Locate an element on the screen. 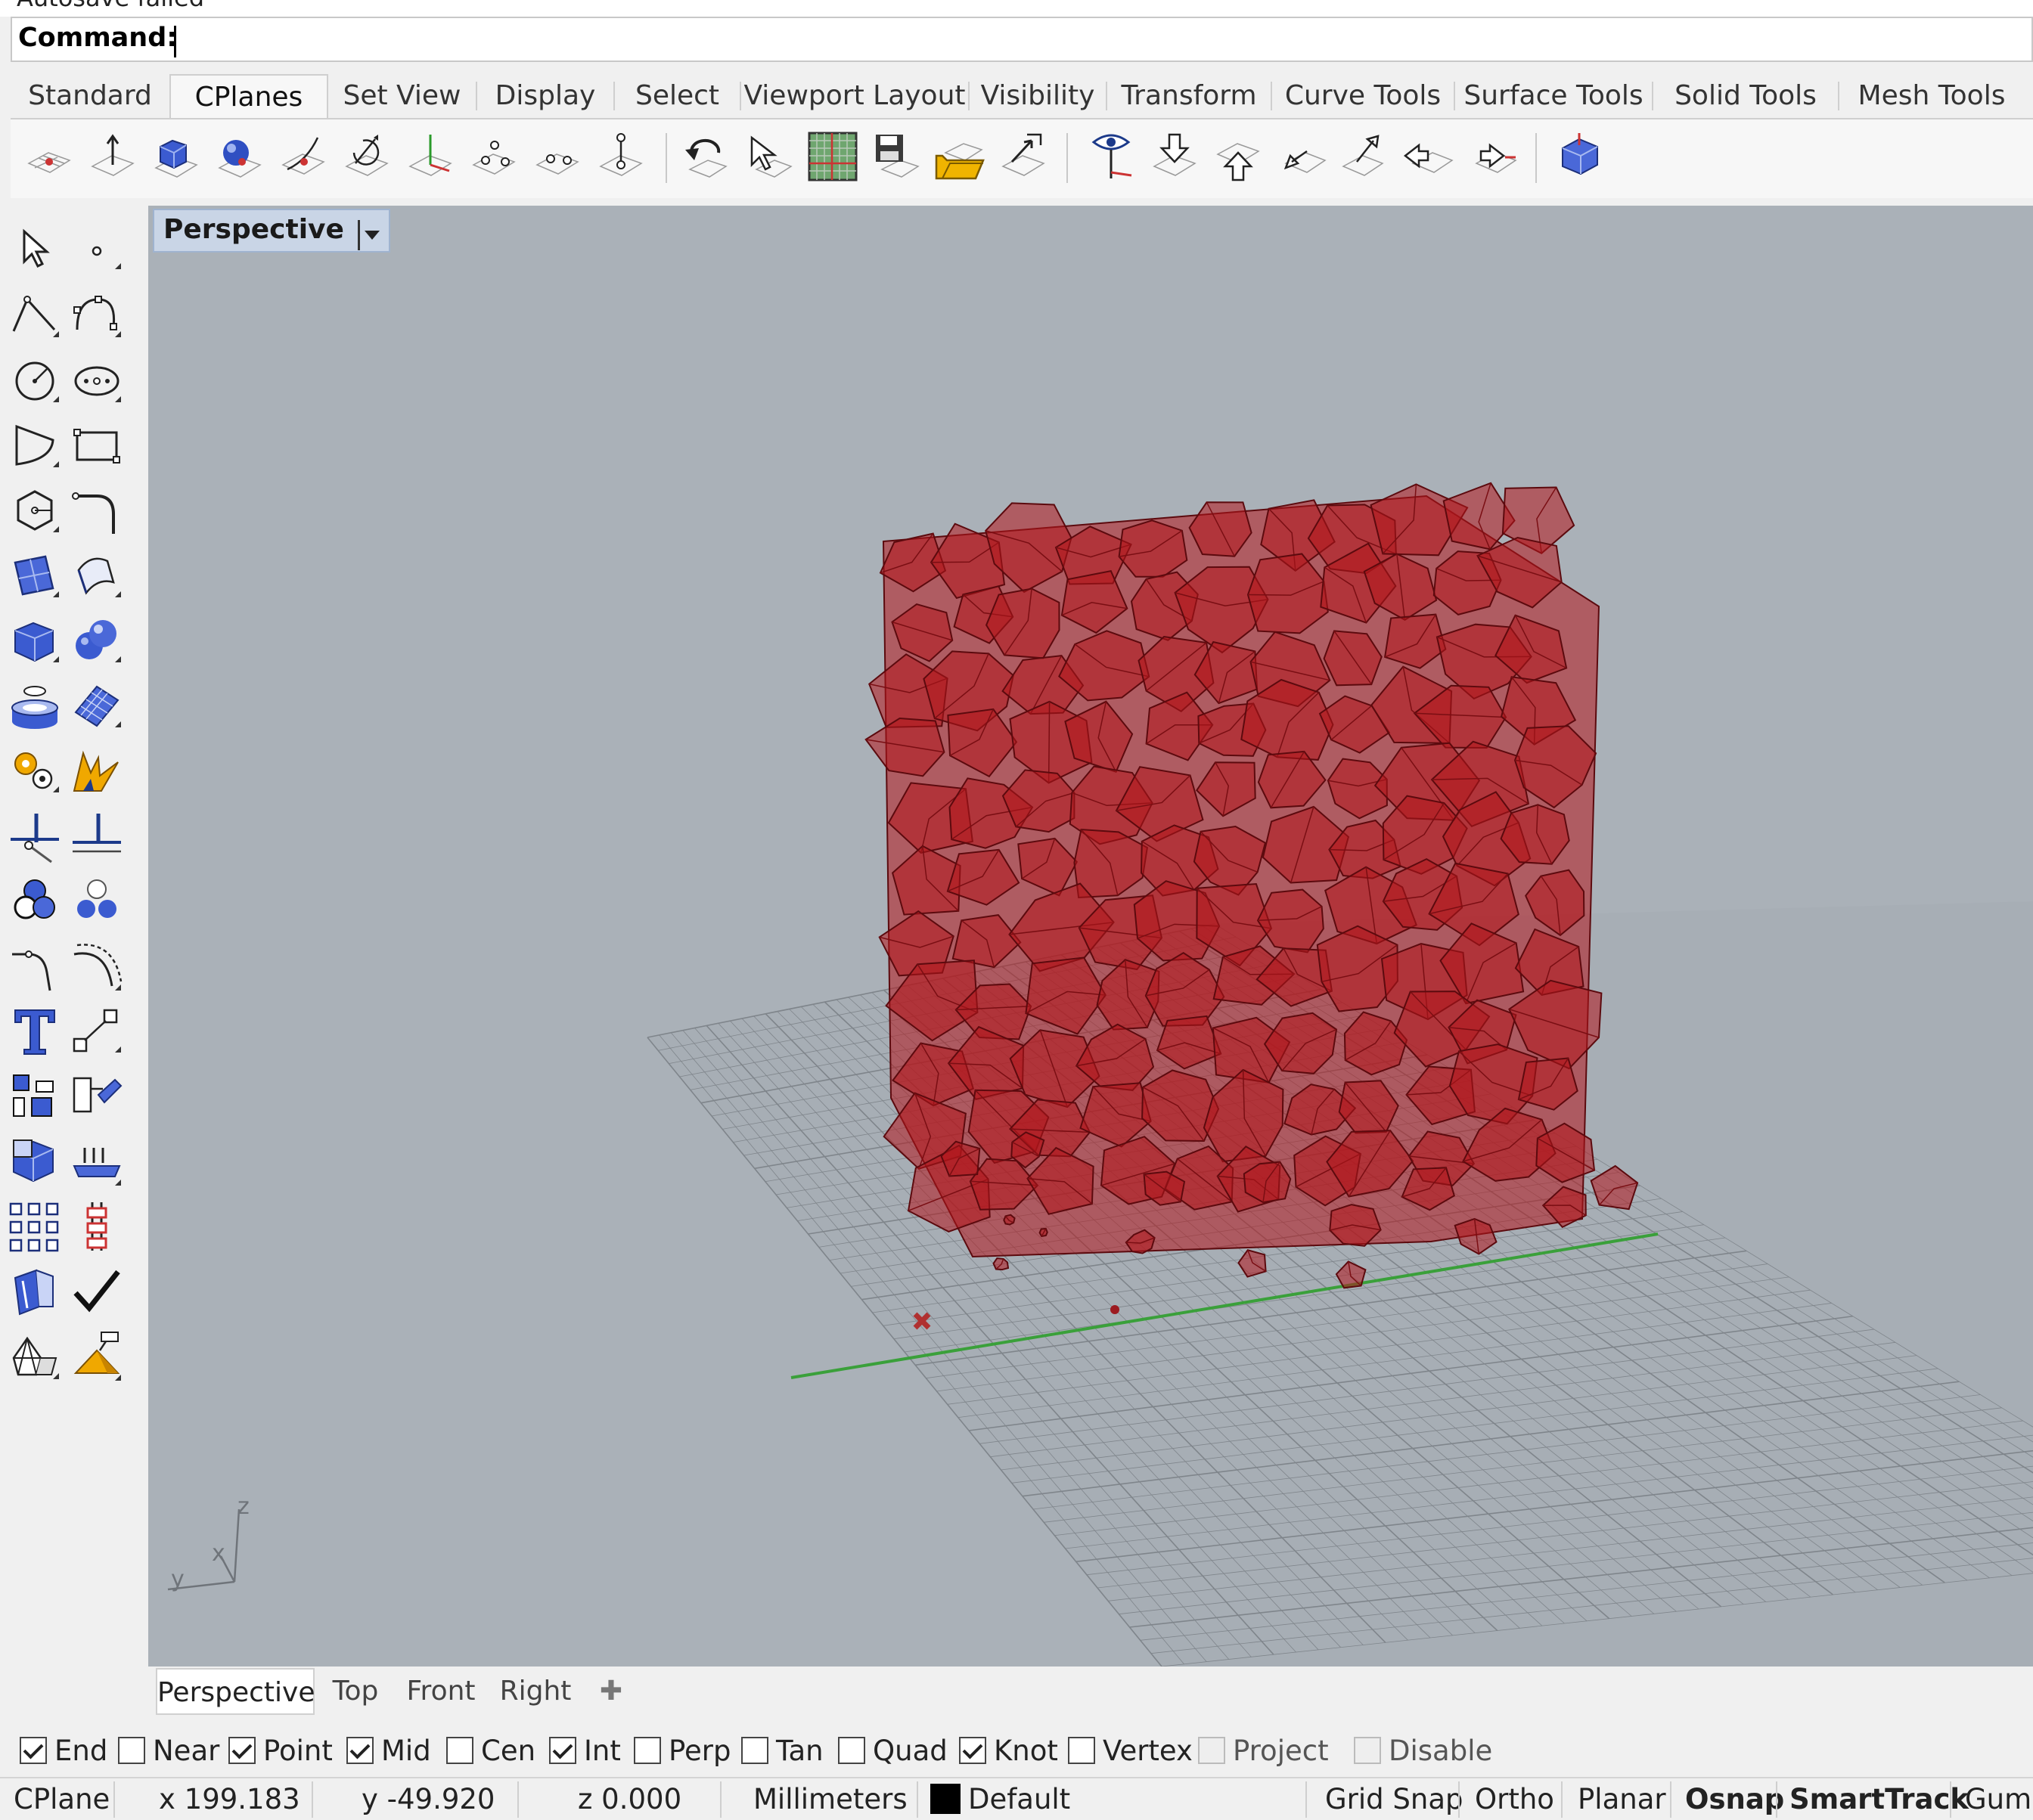 The image size is (2033, 1820). dimension-icon is located at coordinates (97, 1161).